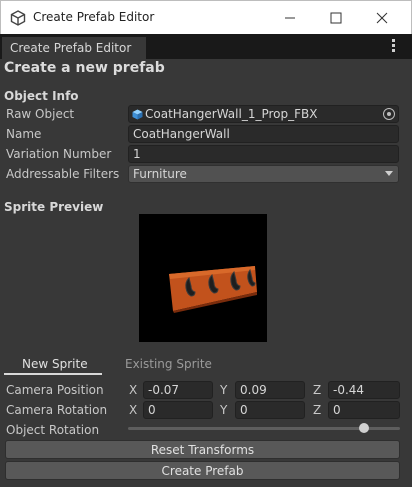  Describe the element at coordinates (202, 449) in the screenshot. I see `reset-transforms-button: Reset Transforms` at that location.